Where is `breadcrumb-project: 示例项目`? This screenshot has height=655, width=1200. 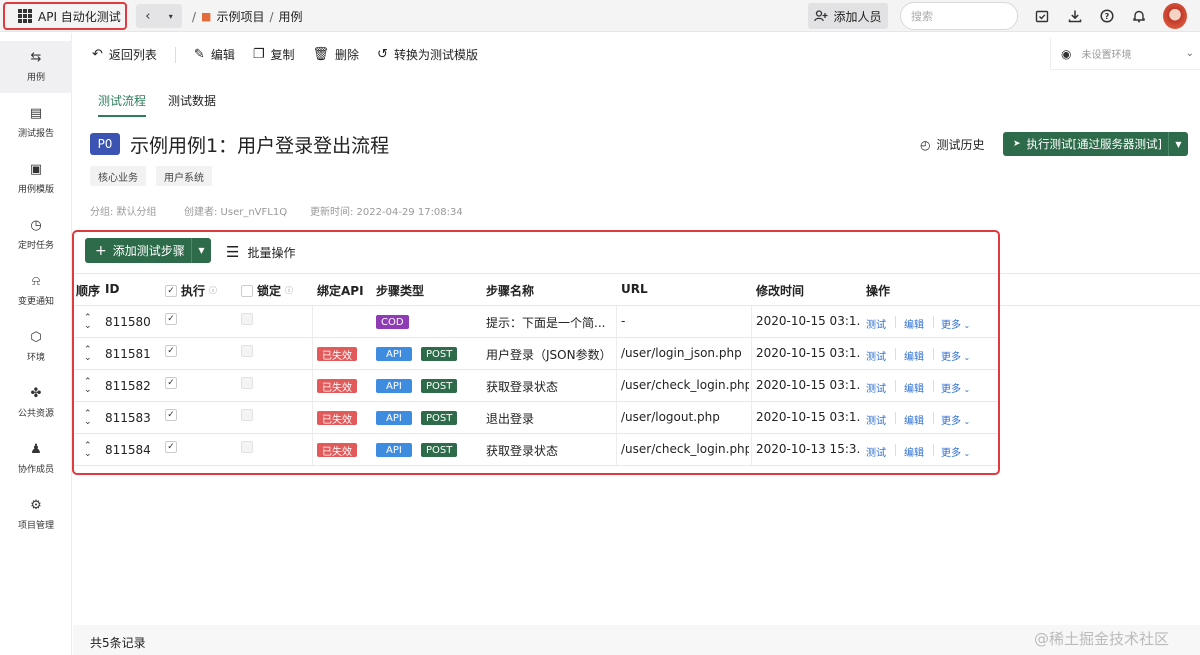
breadcrumb-project: 示例项目 is located at coordinates (240, 16).